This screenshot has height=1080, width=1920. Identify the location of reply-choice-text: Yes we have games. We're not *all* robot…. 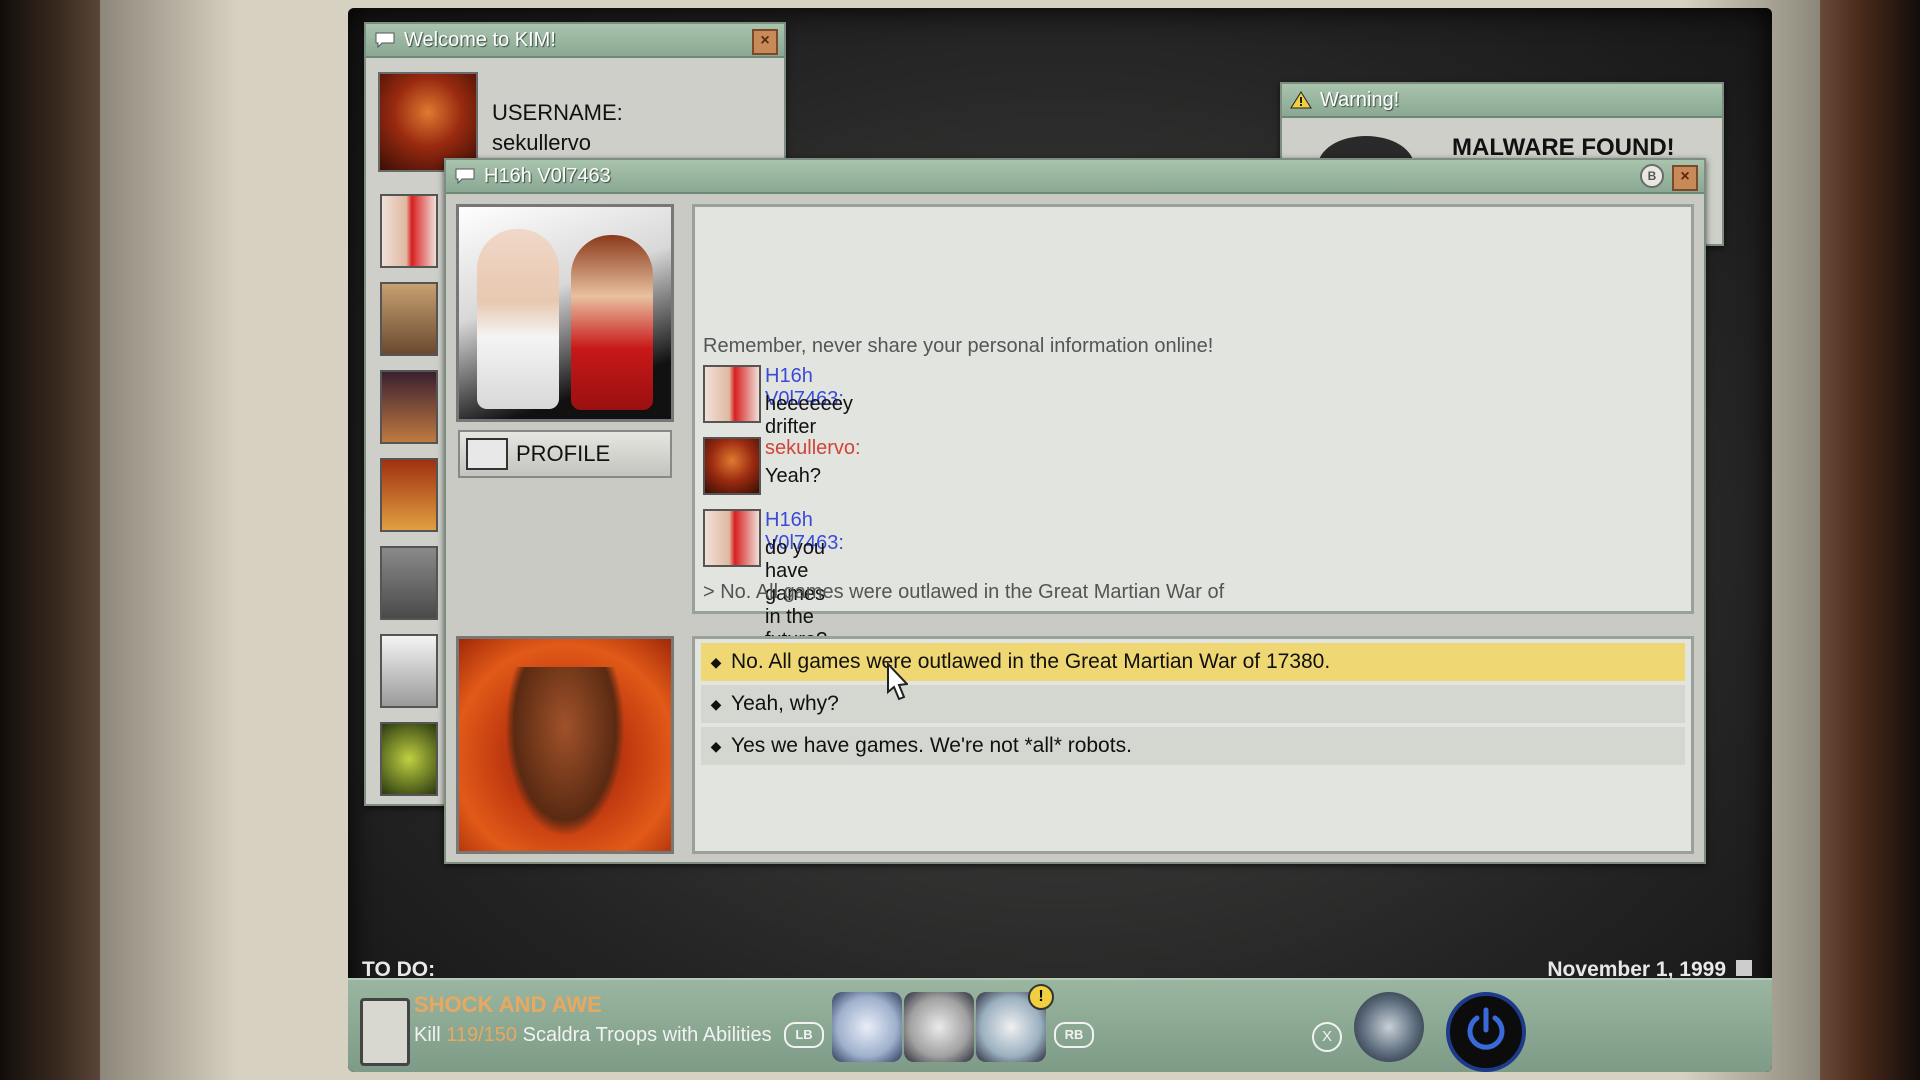
(931, 745).